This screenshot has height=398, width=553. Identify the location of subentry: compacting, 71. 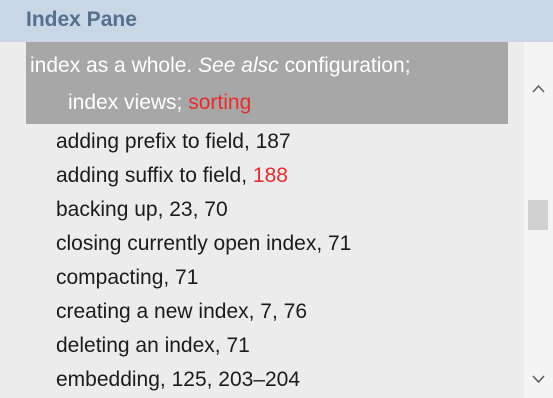
(127, 278).